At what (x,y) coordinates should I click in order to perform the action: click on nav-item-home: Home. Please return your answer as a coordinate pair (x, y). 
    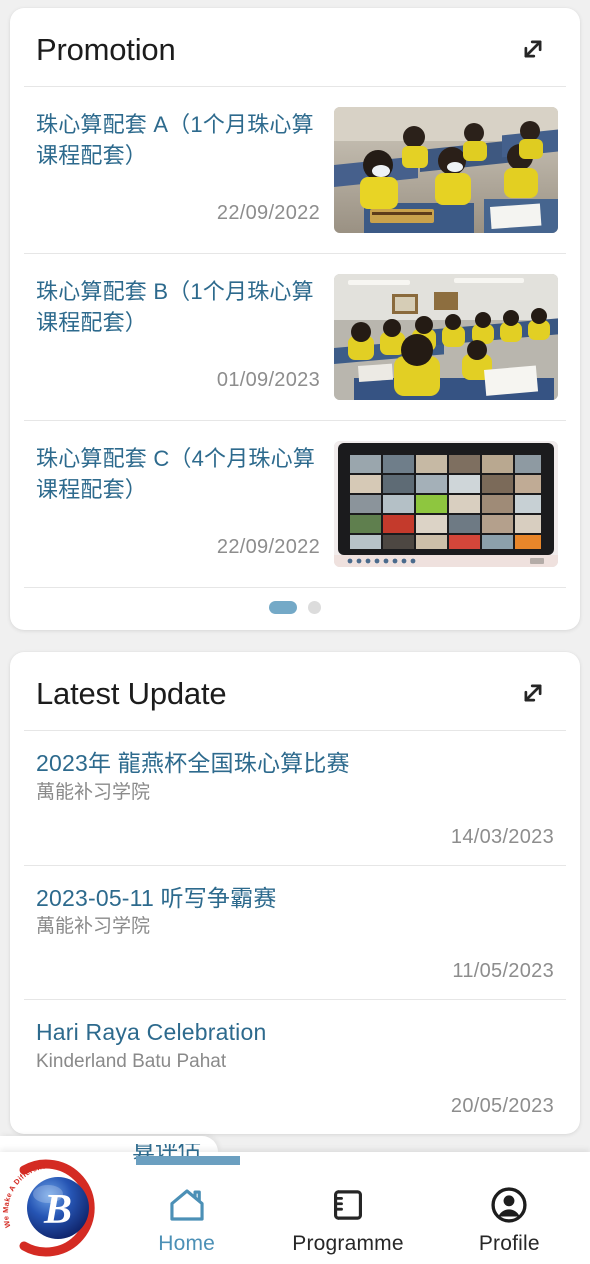
    Looking at the image, I should click on (187, 1220).